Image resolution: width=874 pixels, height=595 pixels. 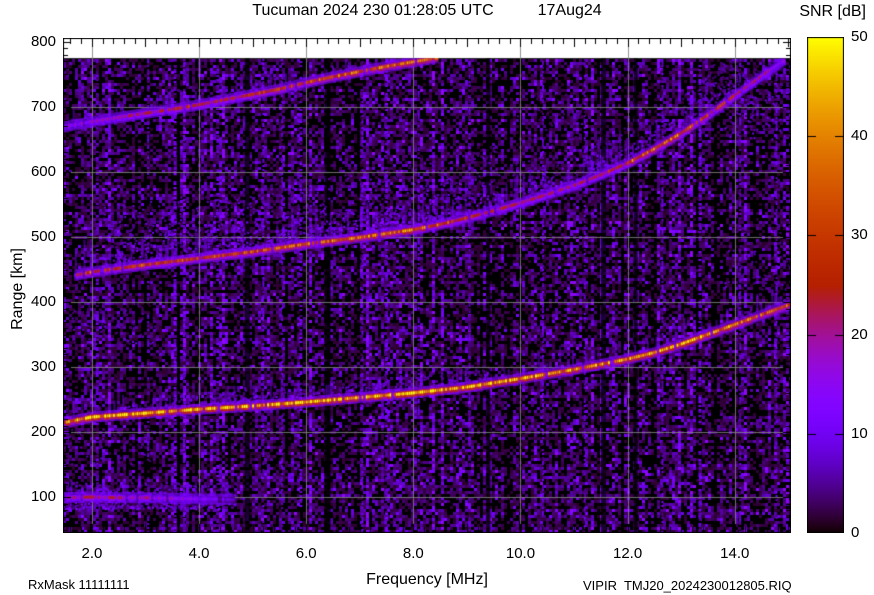 I want to click on x-tick-label: 8.0, so click(x=413, y=553).